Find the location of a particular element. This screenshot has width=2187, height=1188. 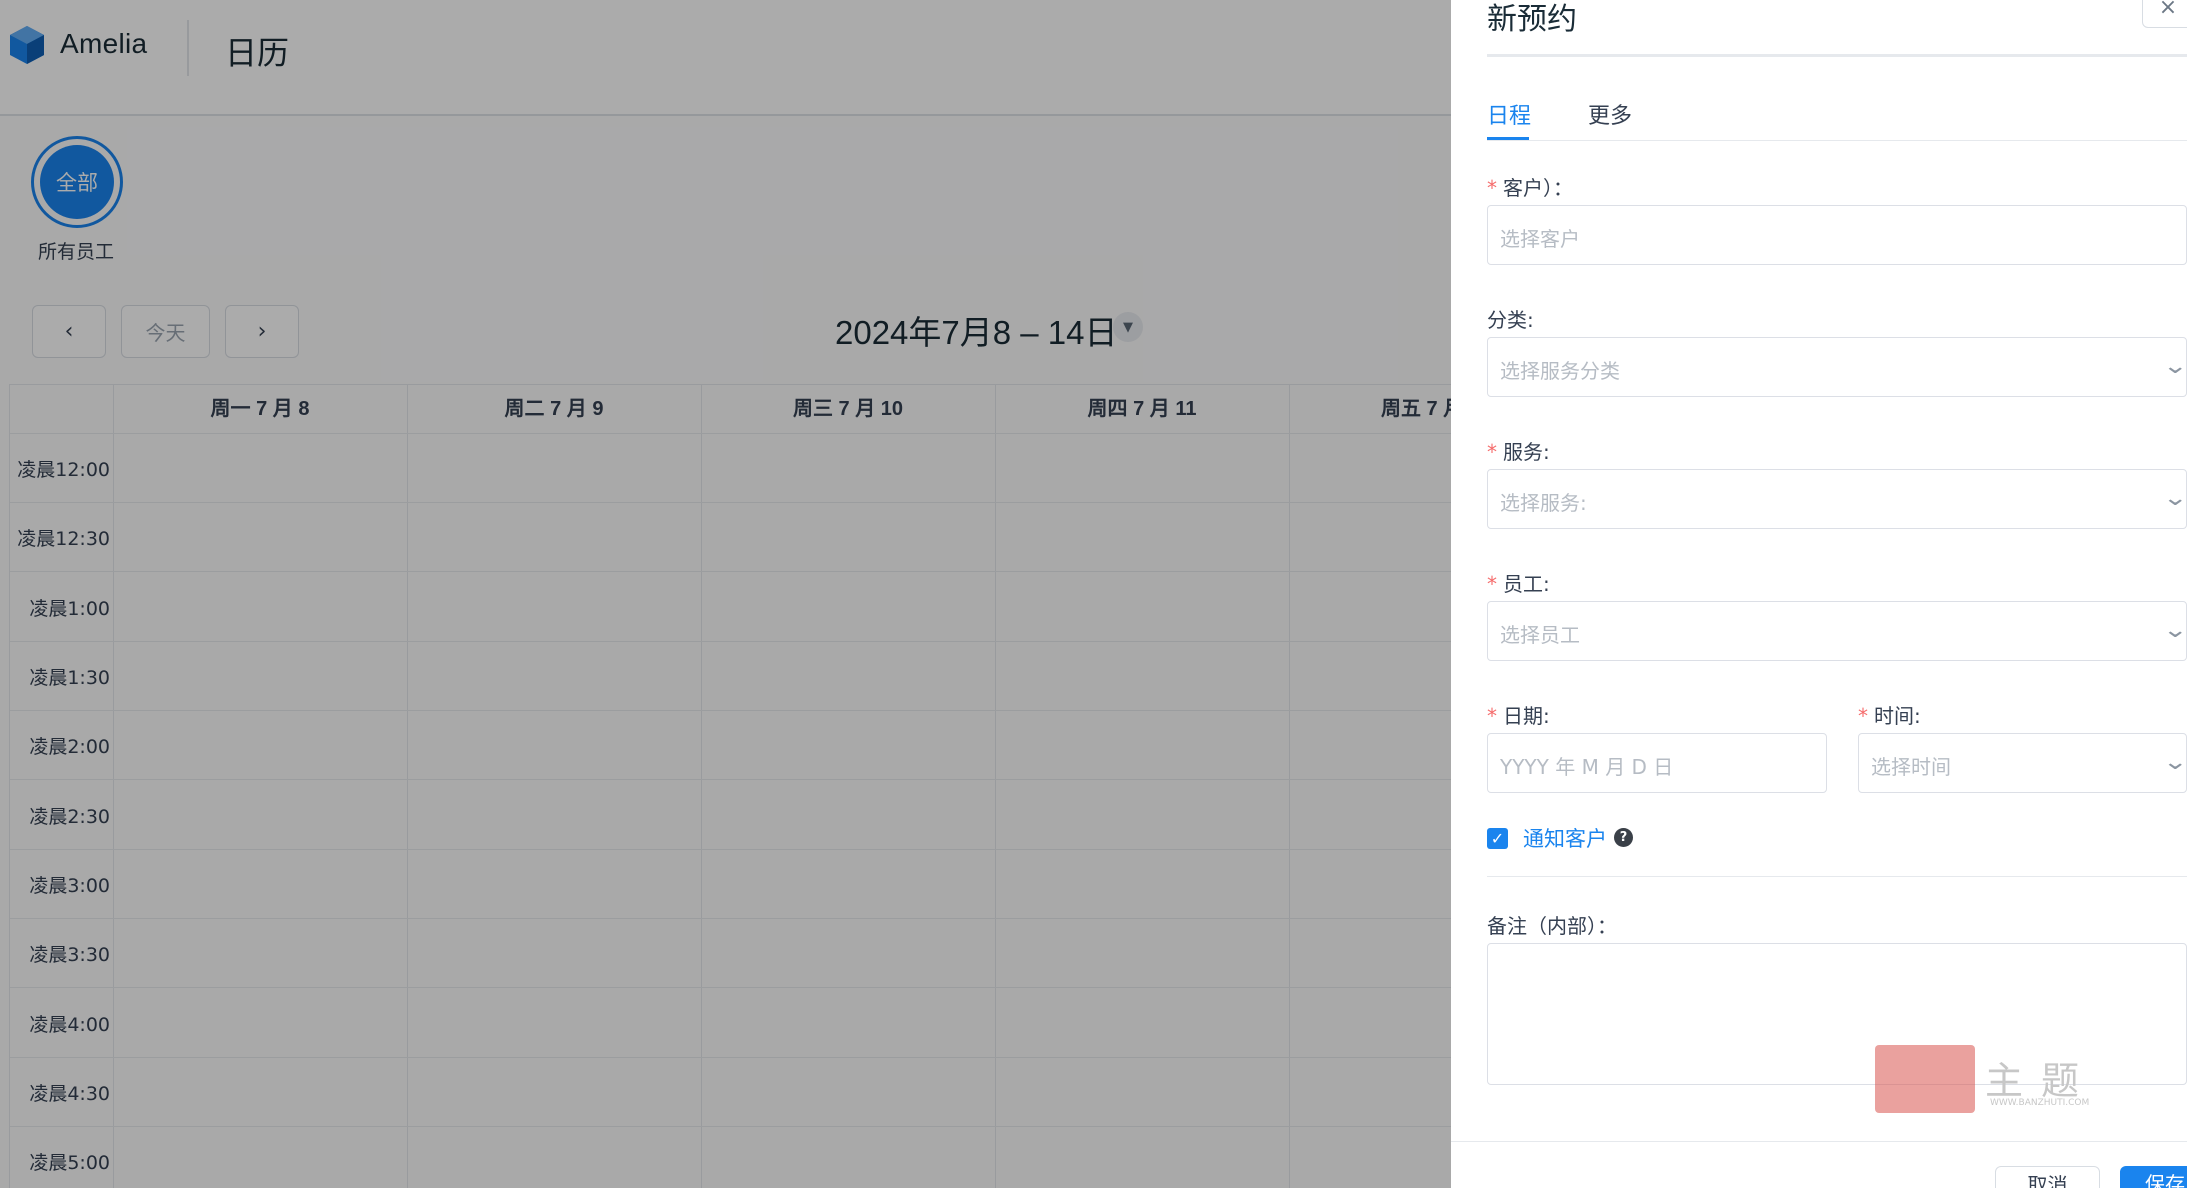

time-label: * 时间: is located at coordinates (1889, 714).